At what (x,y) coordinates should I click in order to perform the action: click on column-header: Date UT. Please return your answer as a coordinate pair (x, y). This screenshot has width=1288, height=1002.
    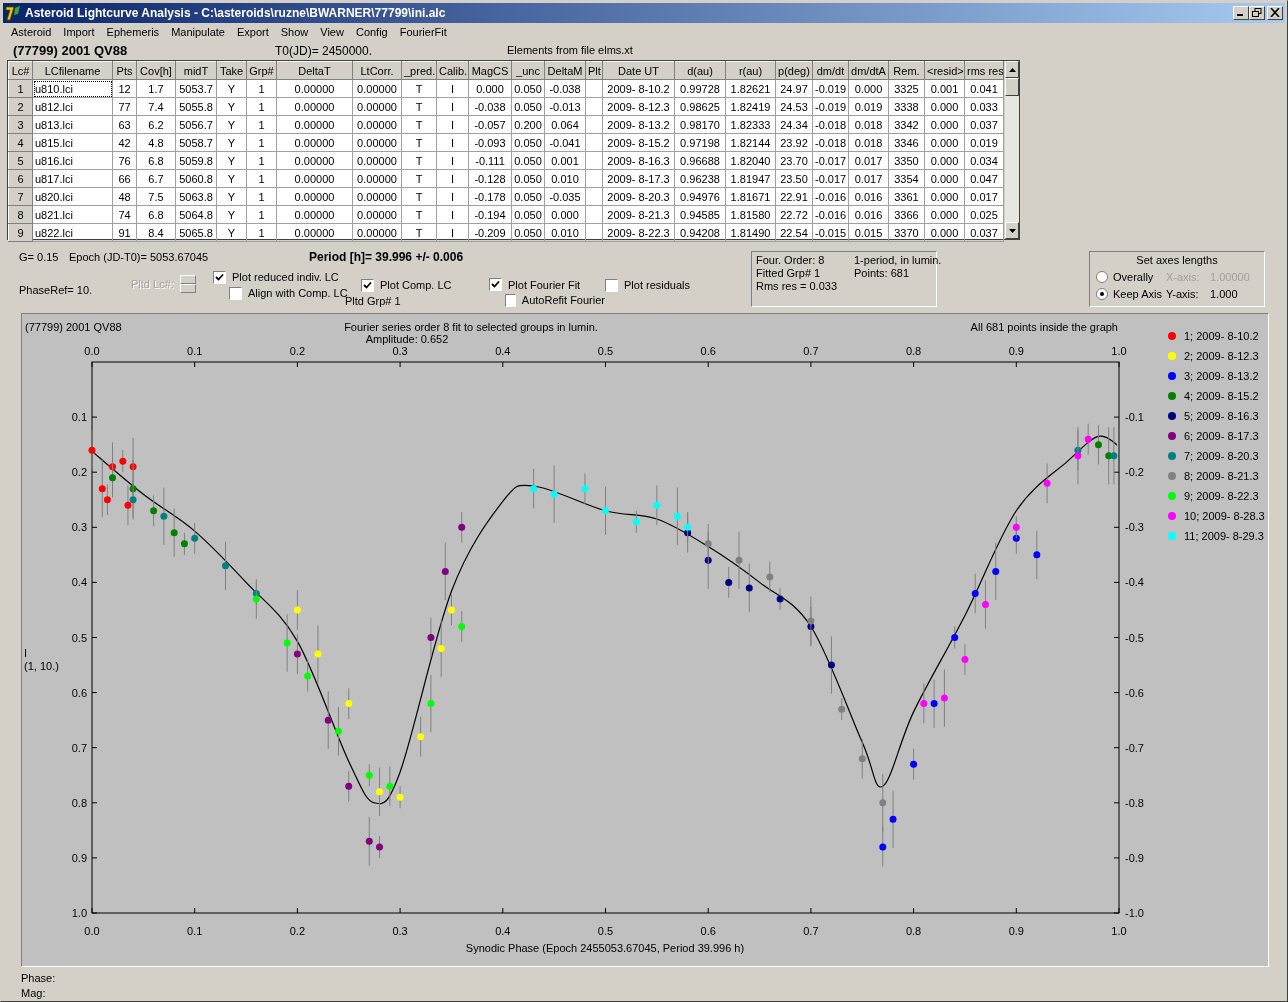
    Looking at the image, I should click on (638, 70).